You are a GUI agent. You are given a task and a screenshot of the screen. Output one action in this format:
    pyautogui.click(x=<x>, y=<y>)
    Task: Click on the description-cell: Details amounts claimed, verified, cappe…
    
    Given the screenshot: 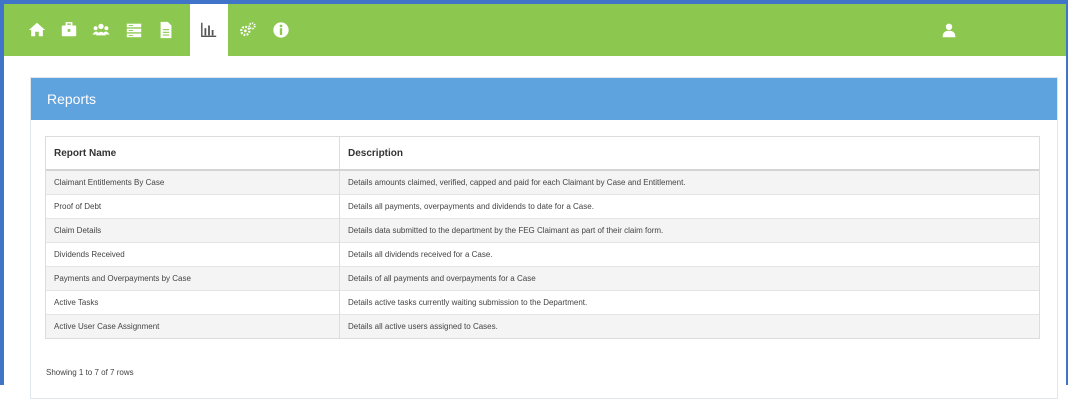 What is the action you would take?
    pyautogui.click(x=689, y=182)
    